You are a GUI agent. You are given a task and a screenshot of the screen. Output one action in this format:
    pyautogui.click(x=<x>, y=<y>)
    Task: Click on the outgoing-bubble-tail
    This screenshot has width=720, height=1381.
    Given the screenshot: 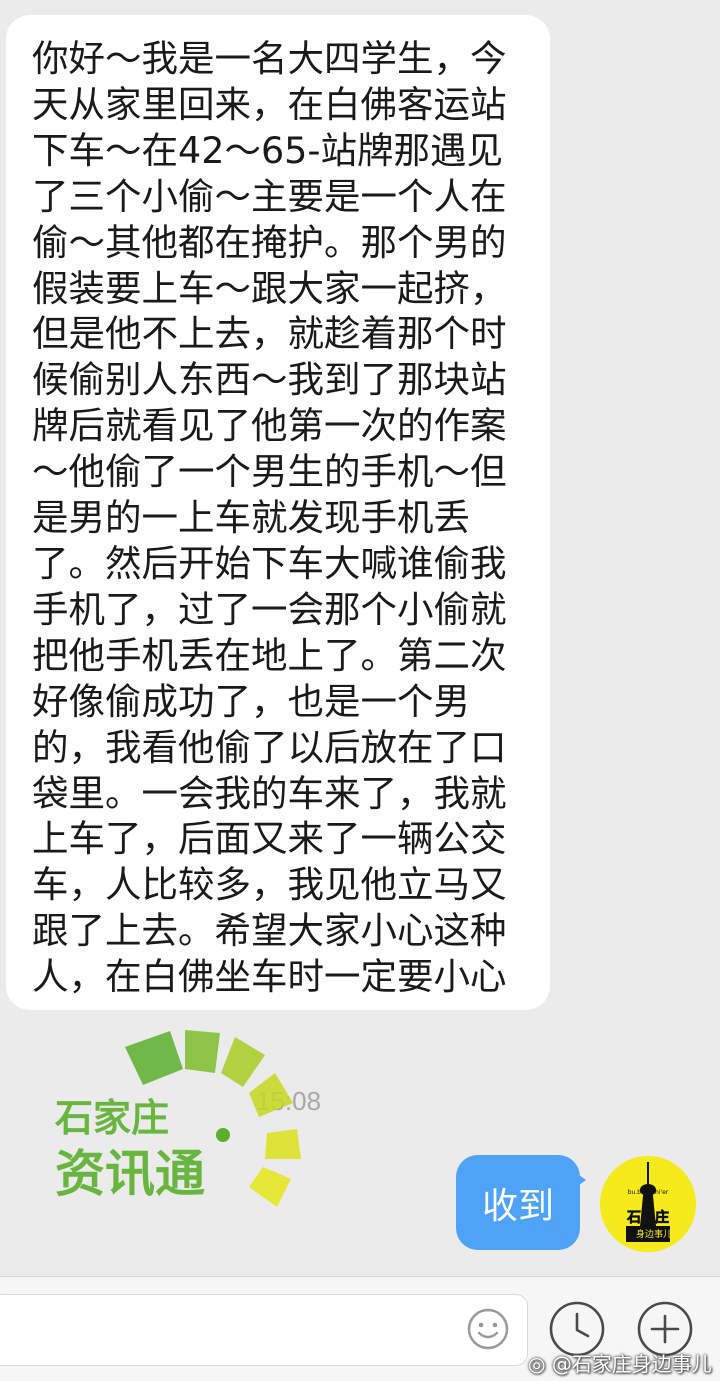 What is the action you would take?
    pyautogui.click(x=579, y=1180)
    